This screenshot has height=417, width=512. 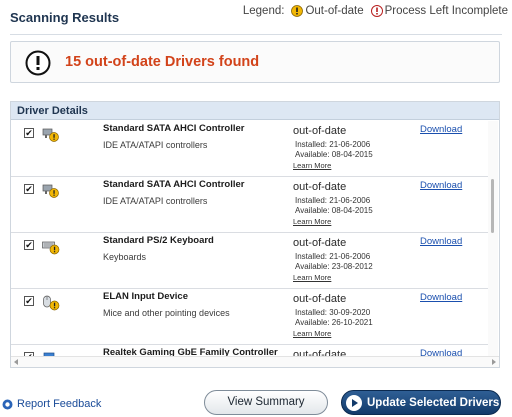 I want to click on available-date: Available: 23-08-2012, so click(x=334, y=266).